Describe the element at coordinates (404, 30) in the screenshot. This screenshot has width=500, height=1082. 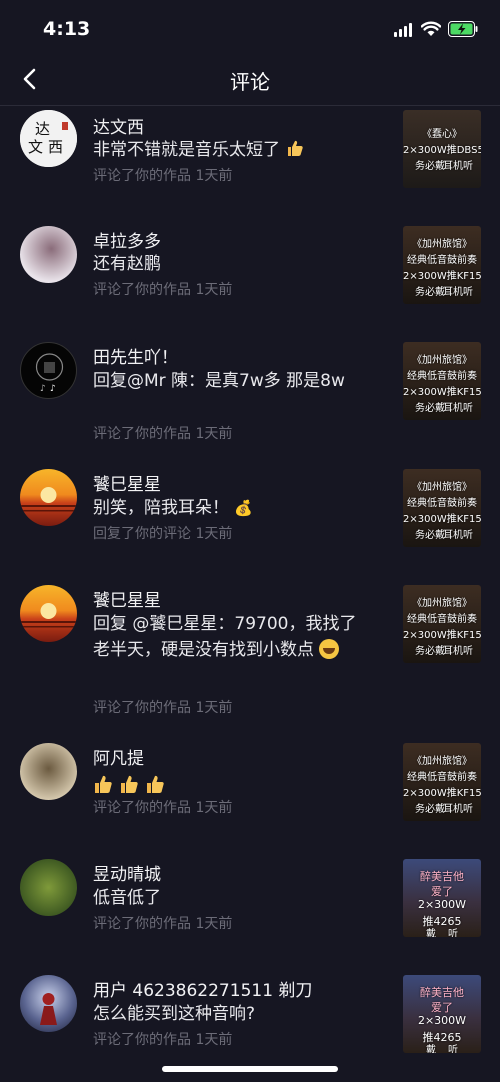
I see `cellular-signal-icon` at that location.